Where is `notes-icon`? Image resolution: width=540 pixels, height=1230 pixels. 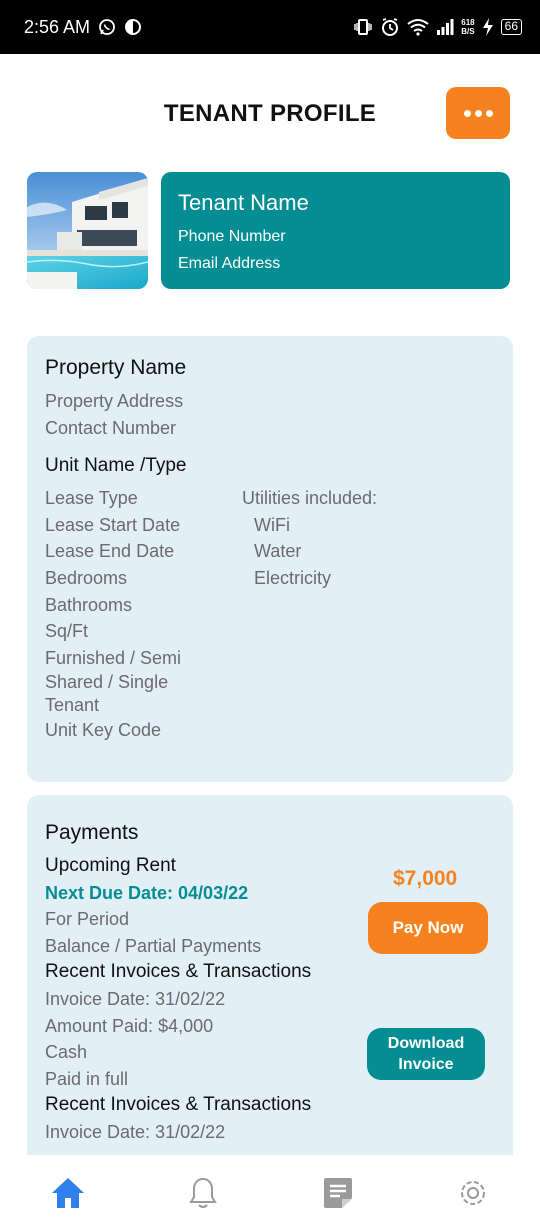
notes-icon is located at coordinates (337, 1192).